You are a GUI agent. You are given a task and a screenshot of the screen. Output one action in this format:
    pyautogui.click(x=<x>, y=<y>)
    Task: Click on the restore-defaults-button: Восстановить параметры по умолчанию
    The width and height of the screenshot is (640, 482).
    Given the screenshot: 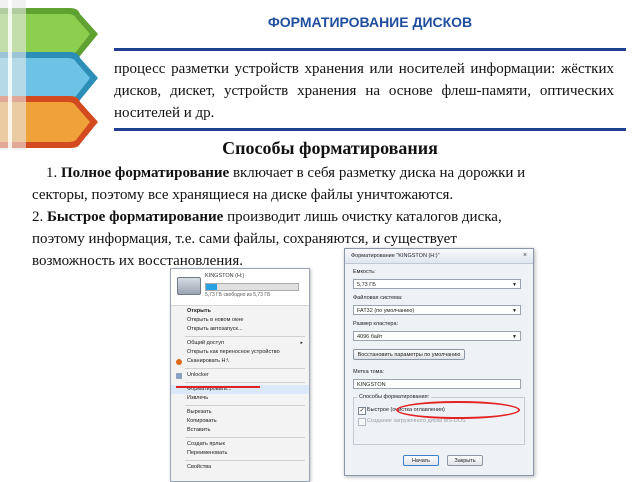 What is the action you would take?
    pyautogui.click(x=409, y=354)
    